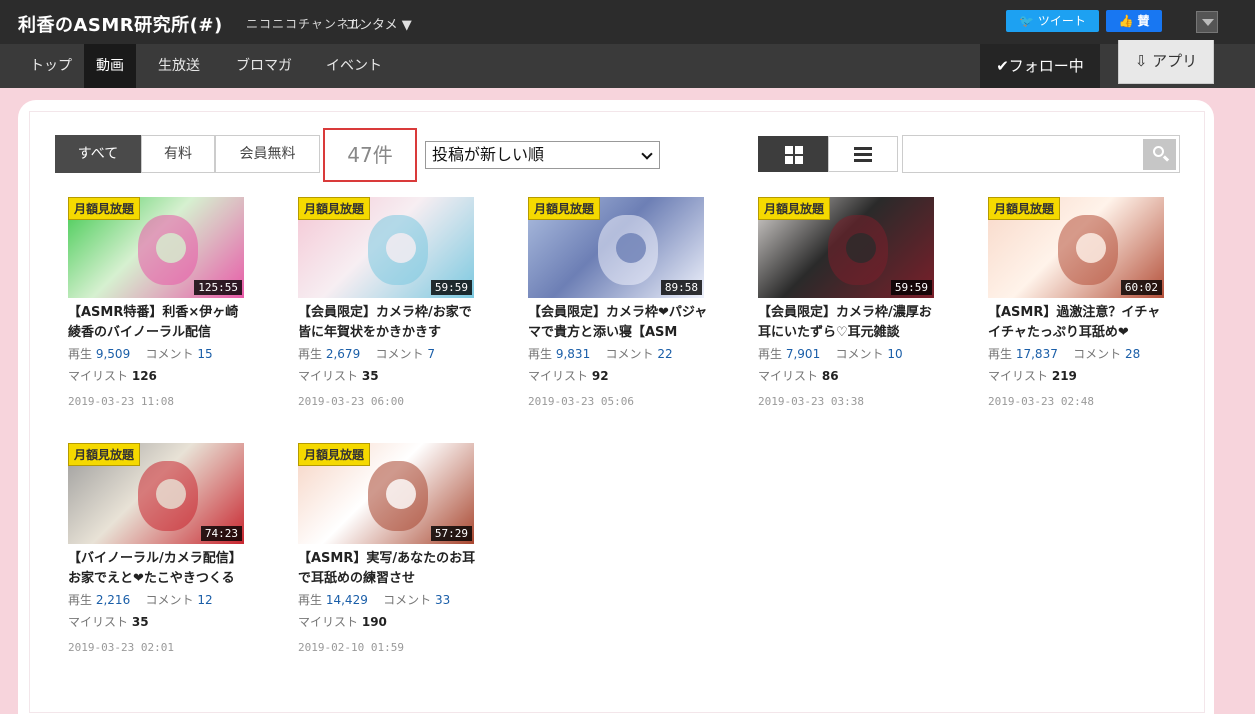 This screenshot has height=714, width=1255. I want to click on video-thumbnail: 月額見放題 89:58, so click(616, 247).